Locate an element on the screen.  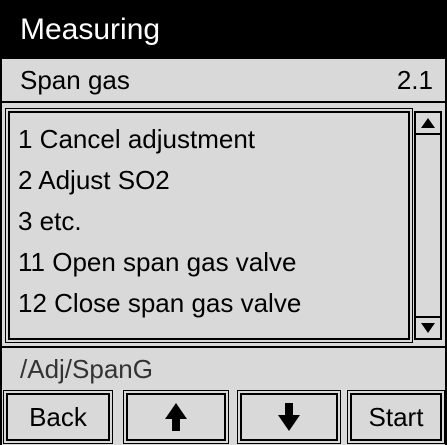
back-button: Back is located at coordinates (58, 417).